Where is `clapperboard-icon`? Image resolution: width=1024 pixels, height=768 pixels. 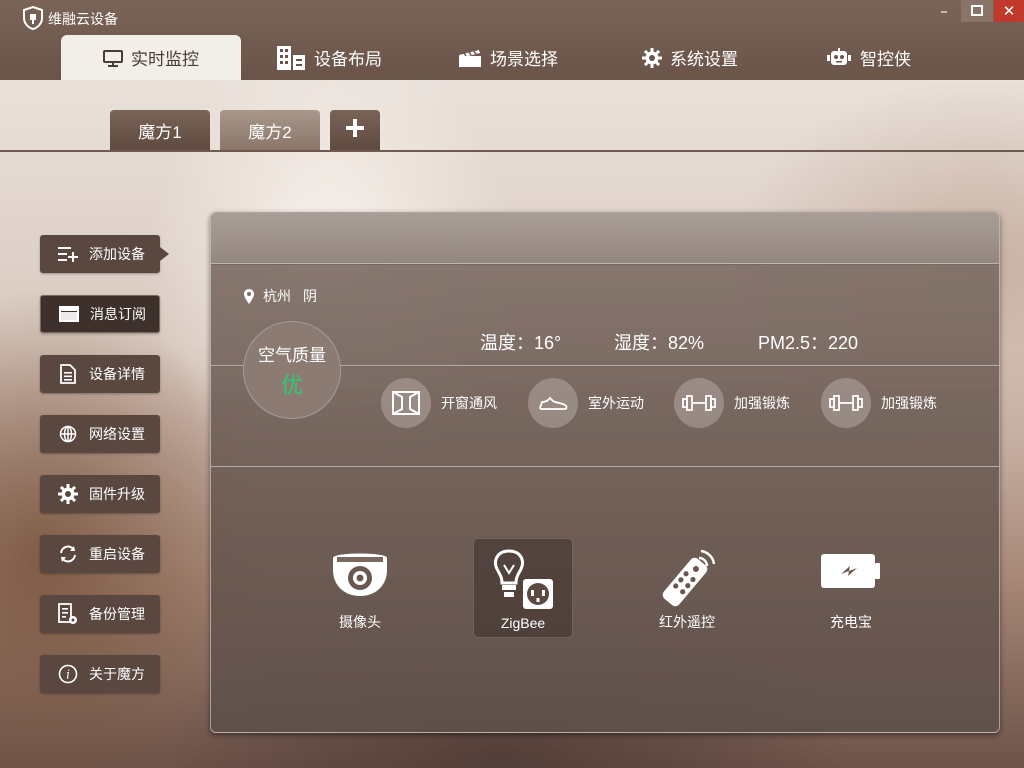 clapperboard-icon is located at coordinates (470, 58).